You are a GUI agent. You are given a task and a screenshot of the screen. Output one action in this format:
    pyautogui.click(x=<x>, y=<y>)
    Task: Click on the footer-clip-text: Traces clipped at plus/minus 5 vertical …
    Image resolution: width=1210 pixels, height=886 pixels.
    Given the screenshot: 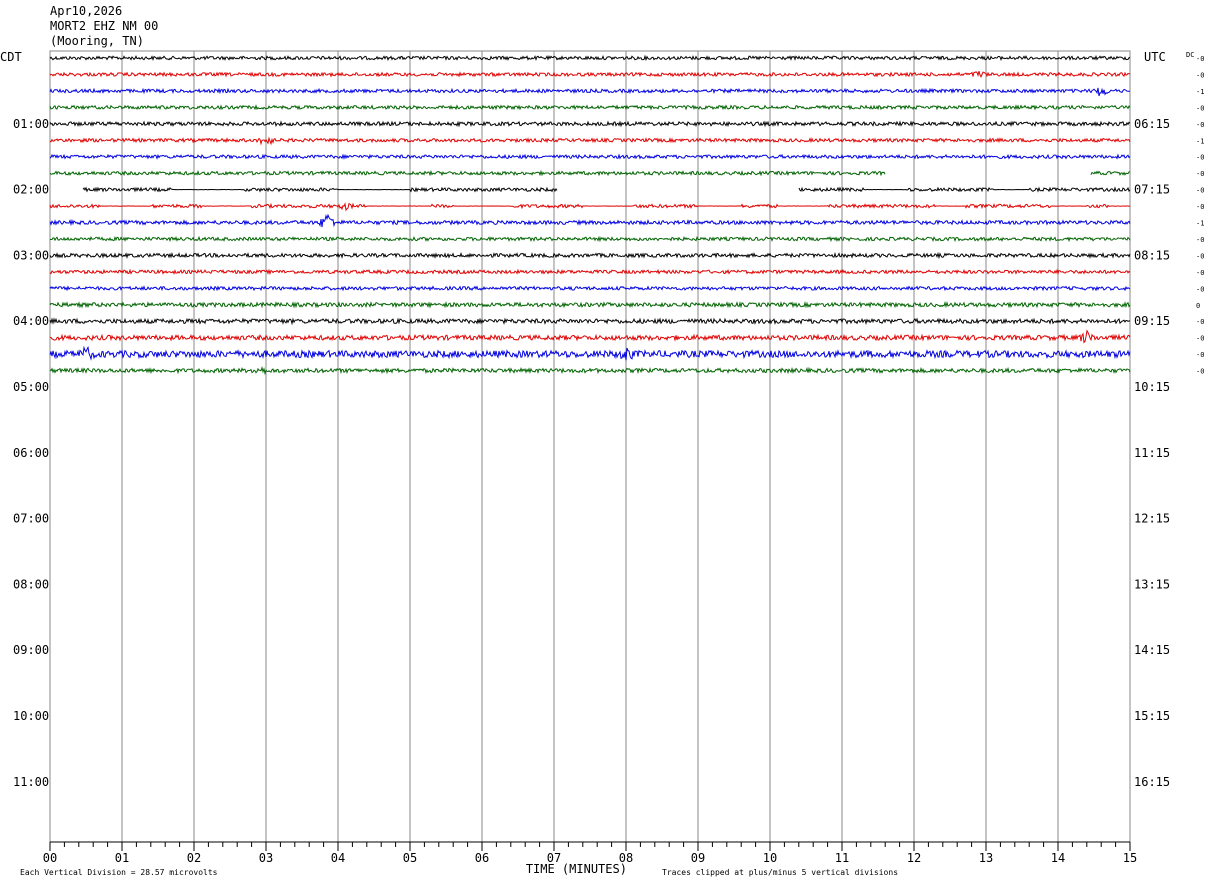 What is the action you would take?
    pyautogui.click(x=780, y=872)
    